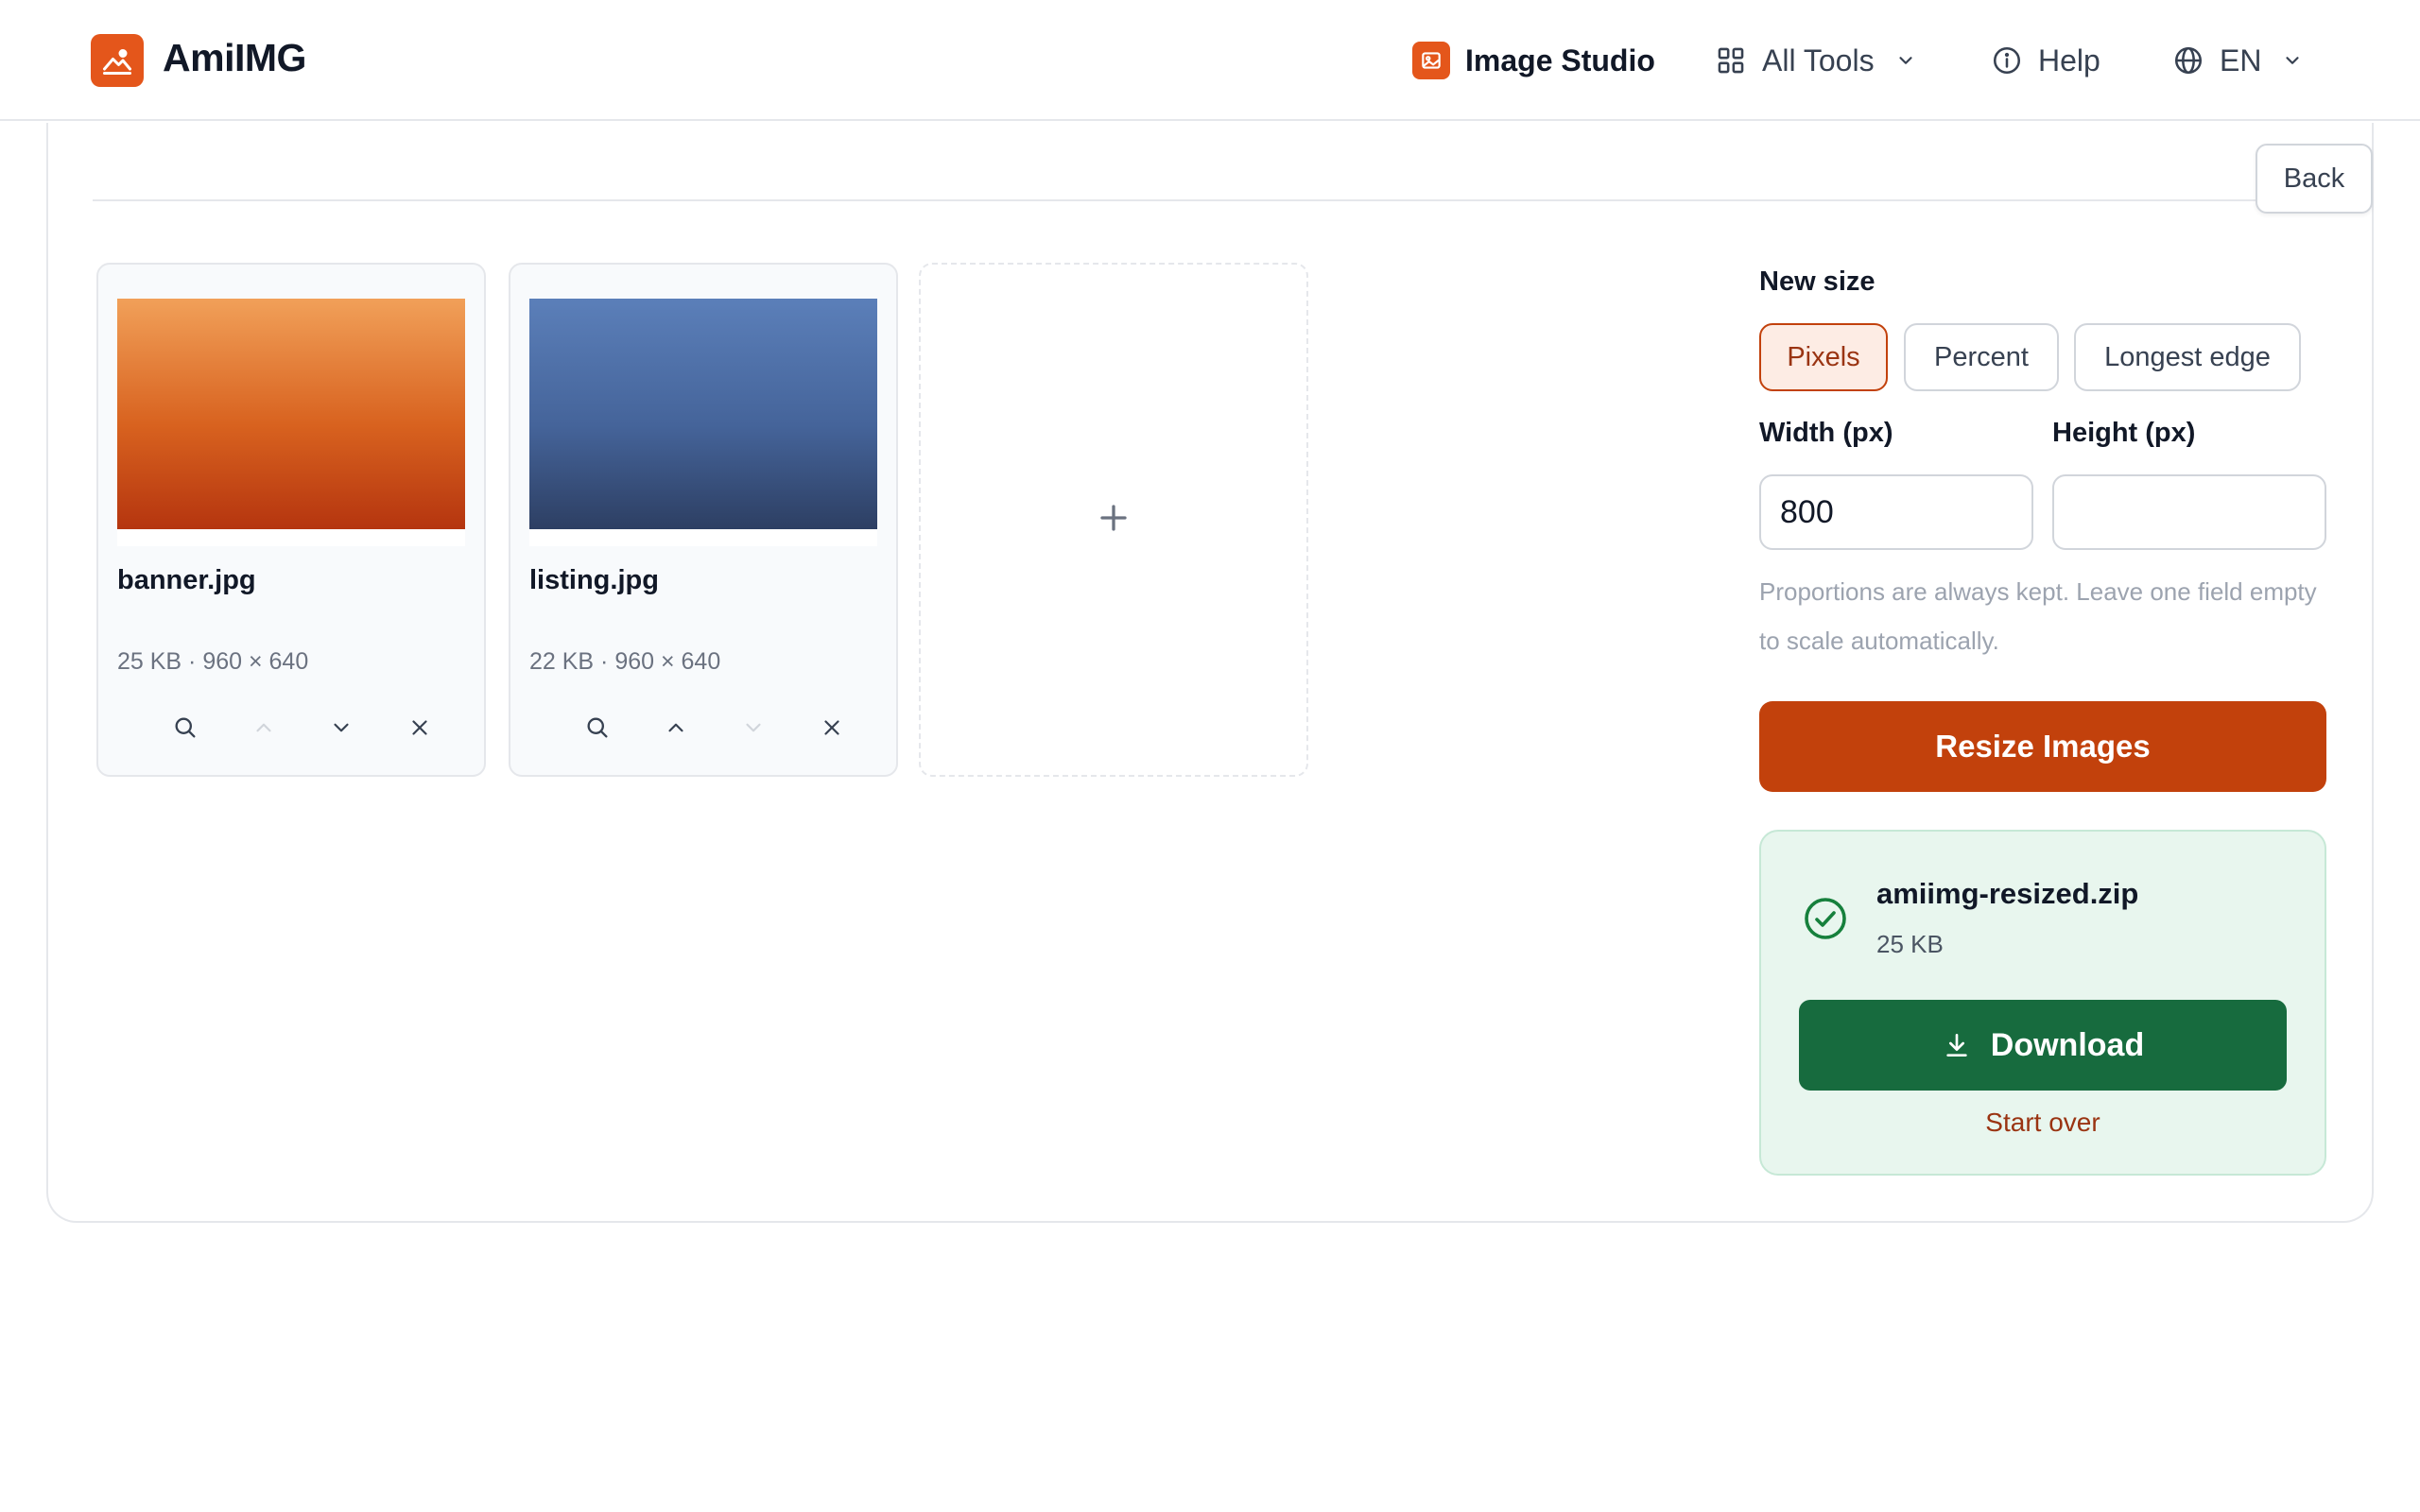 The height and width of the screenshot is (1512, 2420). I want to click on check-circle-icon, so click(1825, 918).